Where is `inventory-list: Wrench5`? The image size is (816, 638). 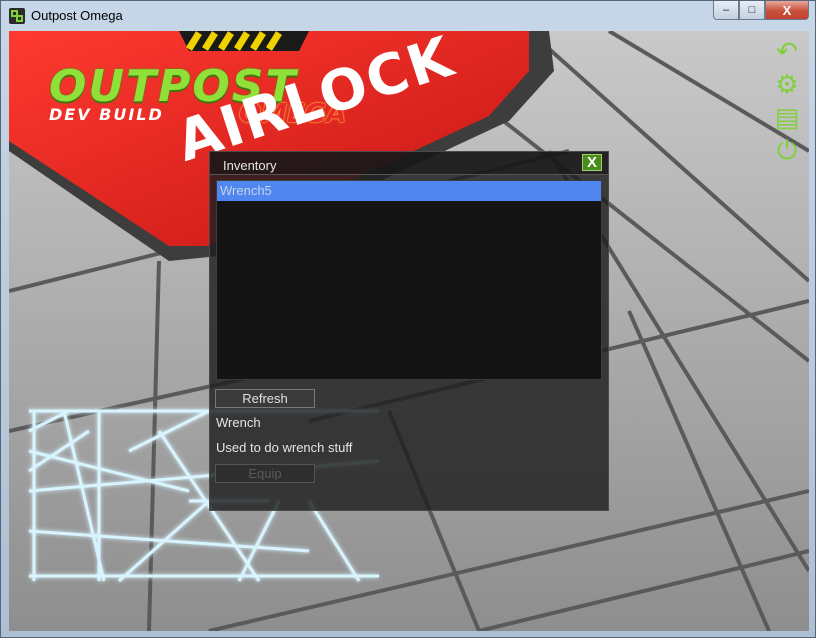 inventory-list: Wrench5 is located at coordinates (409, 280).